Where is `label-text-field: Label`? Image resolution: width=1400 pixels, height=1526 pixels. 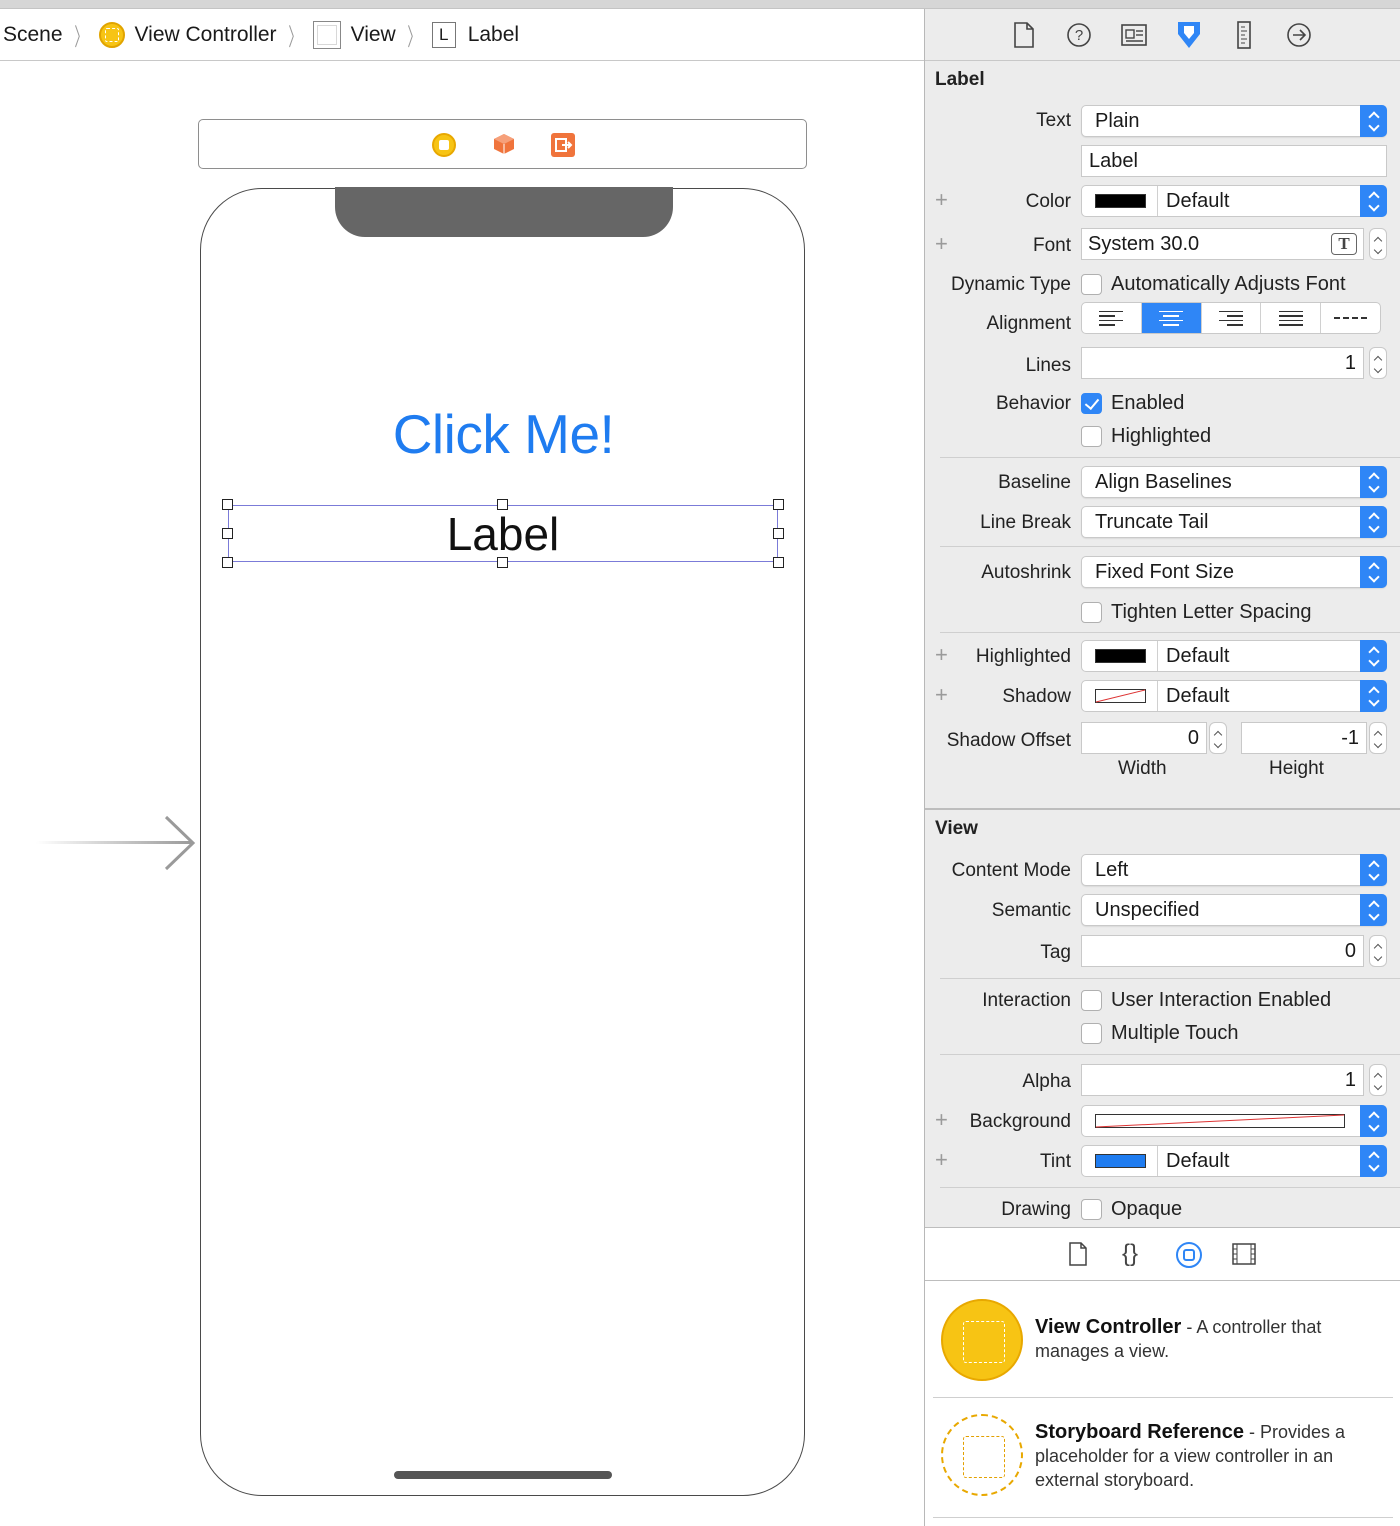 label-text-field: Label is located at coordinates (1234, 161).